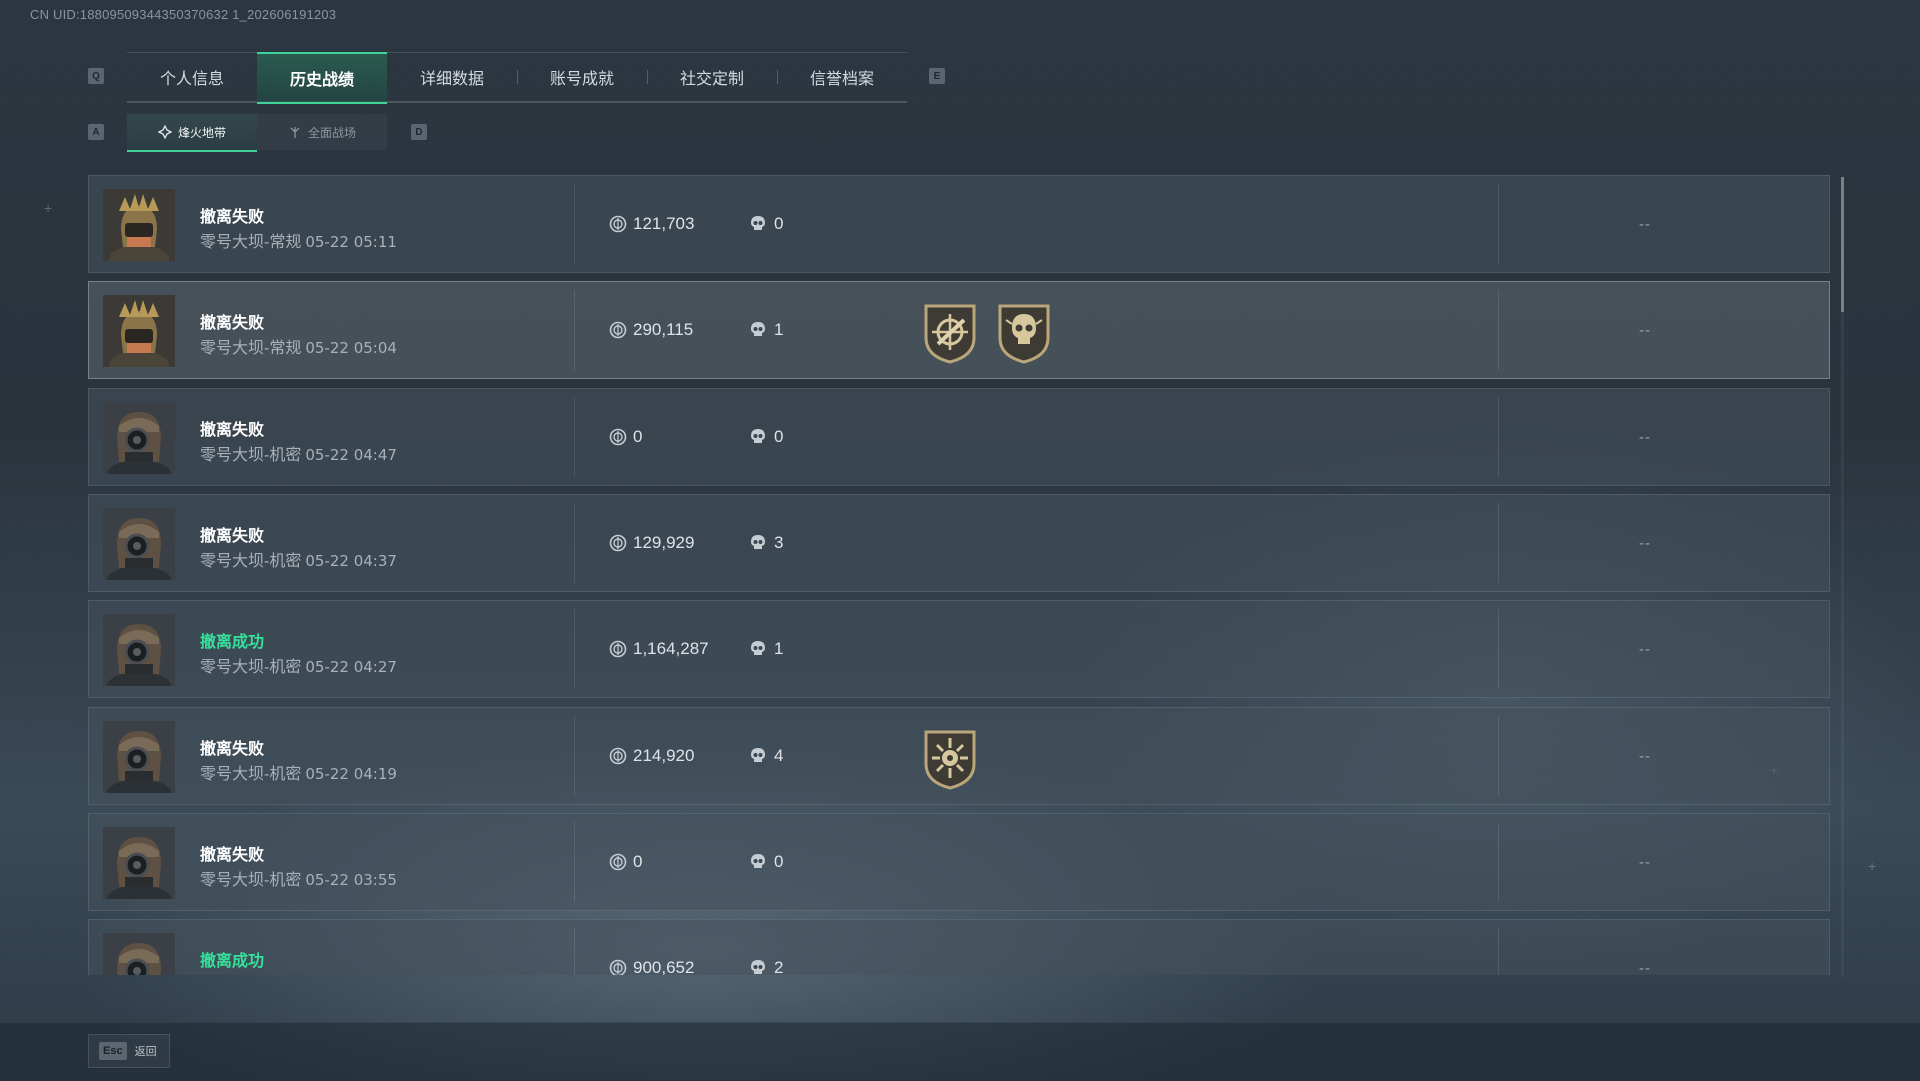  I want to click on loot-value-text: 214,920, so click(664, 755).